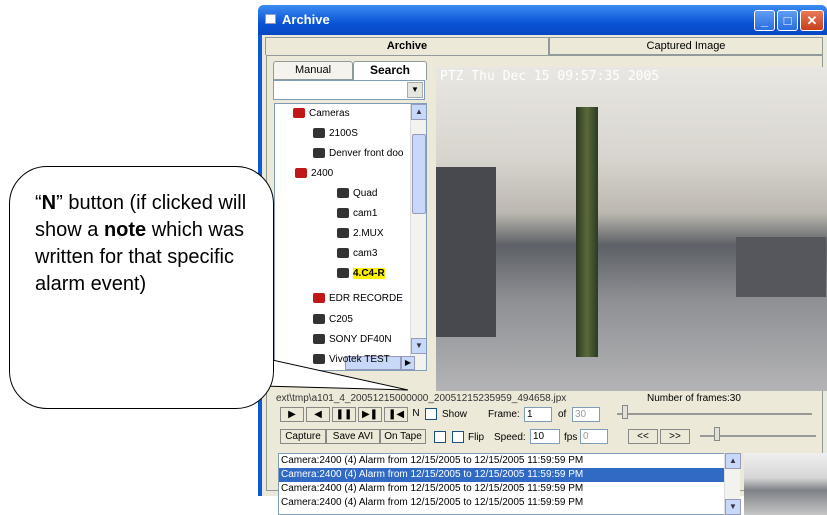 This screenshot has width=827, height=515. What do you see at coordinates (733, 507) in the screenshot?
I see `scroll-down-icon: ▼` at bounding box center [733, 507].